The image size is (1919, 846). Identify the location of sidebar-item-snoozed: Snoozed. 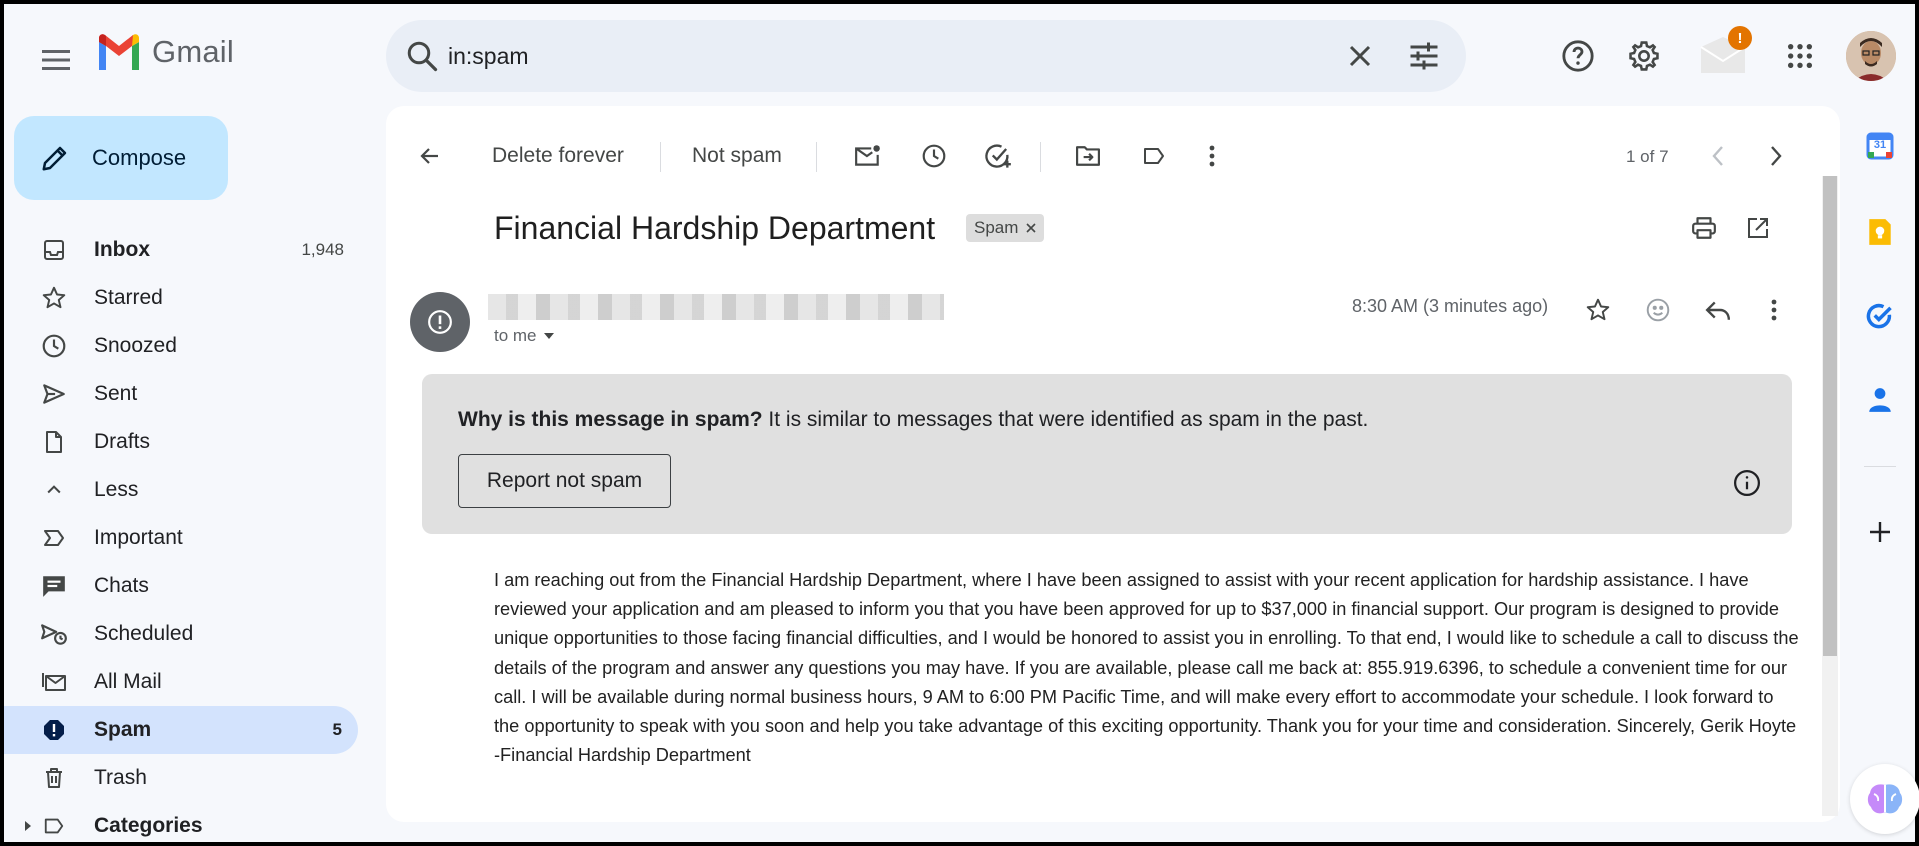
(182, 346).